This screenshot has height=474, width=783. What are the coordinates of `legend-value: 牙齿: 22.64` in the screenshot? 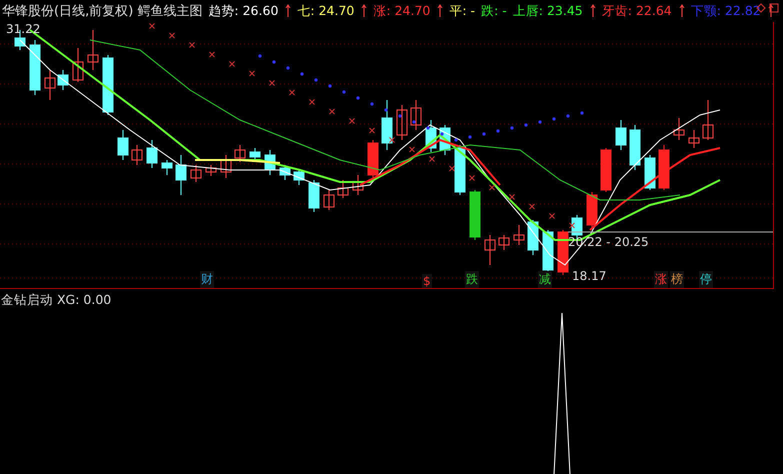 It's located at (637, 11).